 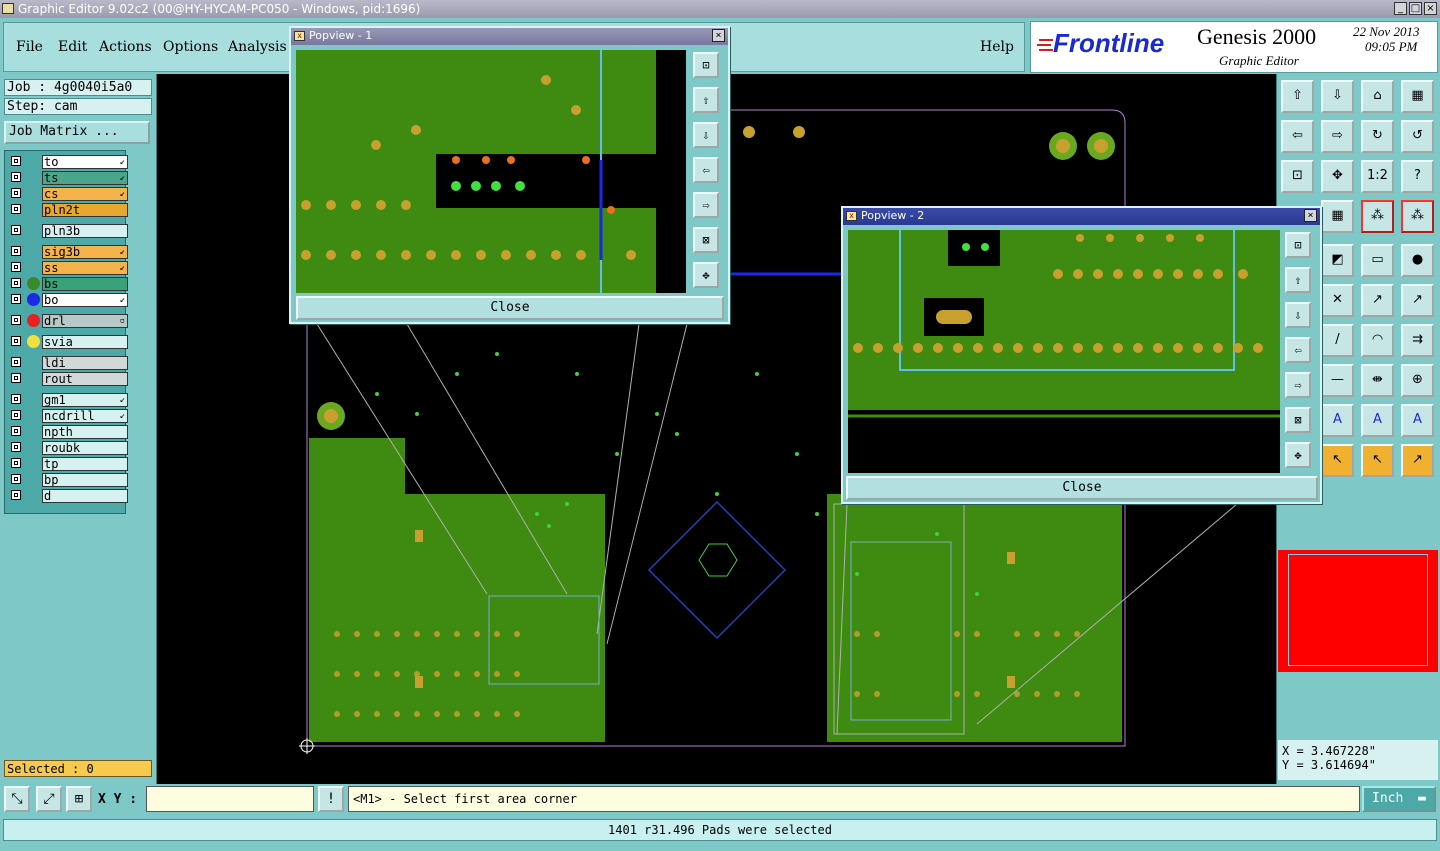 I want to click on layer-row-bo: bo ↙, so click(x=68, y=300).